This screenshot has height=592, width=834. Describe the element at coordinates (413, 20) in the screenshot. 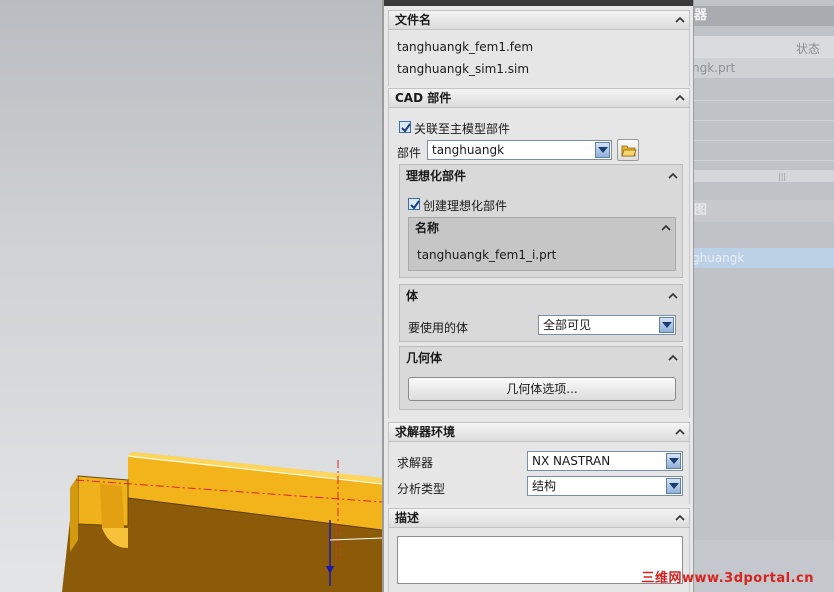

I see `file-name-section-title: 文件名` at that location.